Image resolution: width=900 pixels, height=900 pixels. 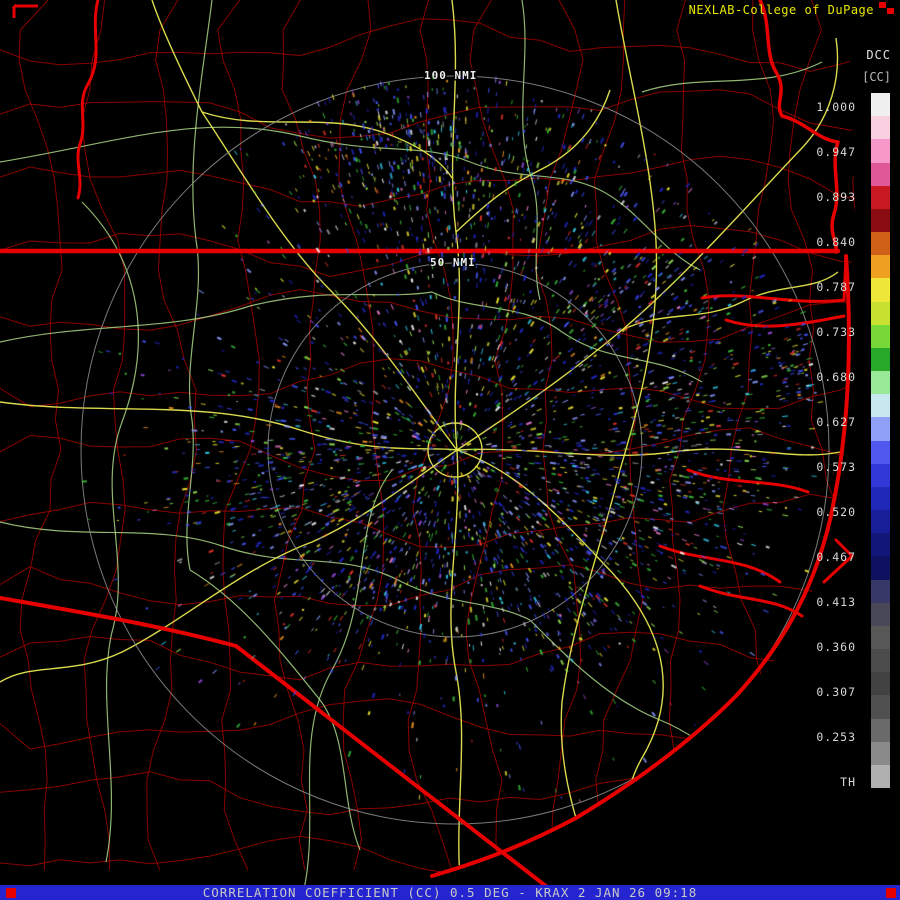 What do you see at coordinates (848, 782) in the screenshot?
I see `colorbar-label: TH` at bounding box center [848, 782].